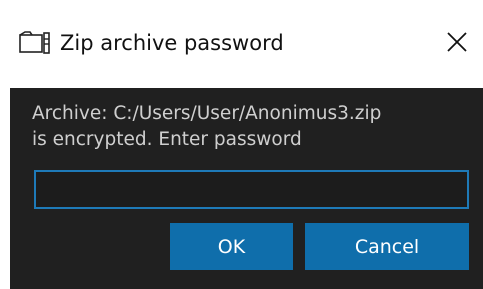  Describe the element at coordinates (172, 43) in the screenshot. I see `dialog-title: Zip archive password` at that location.